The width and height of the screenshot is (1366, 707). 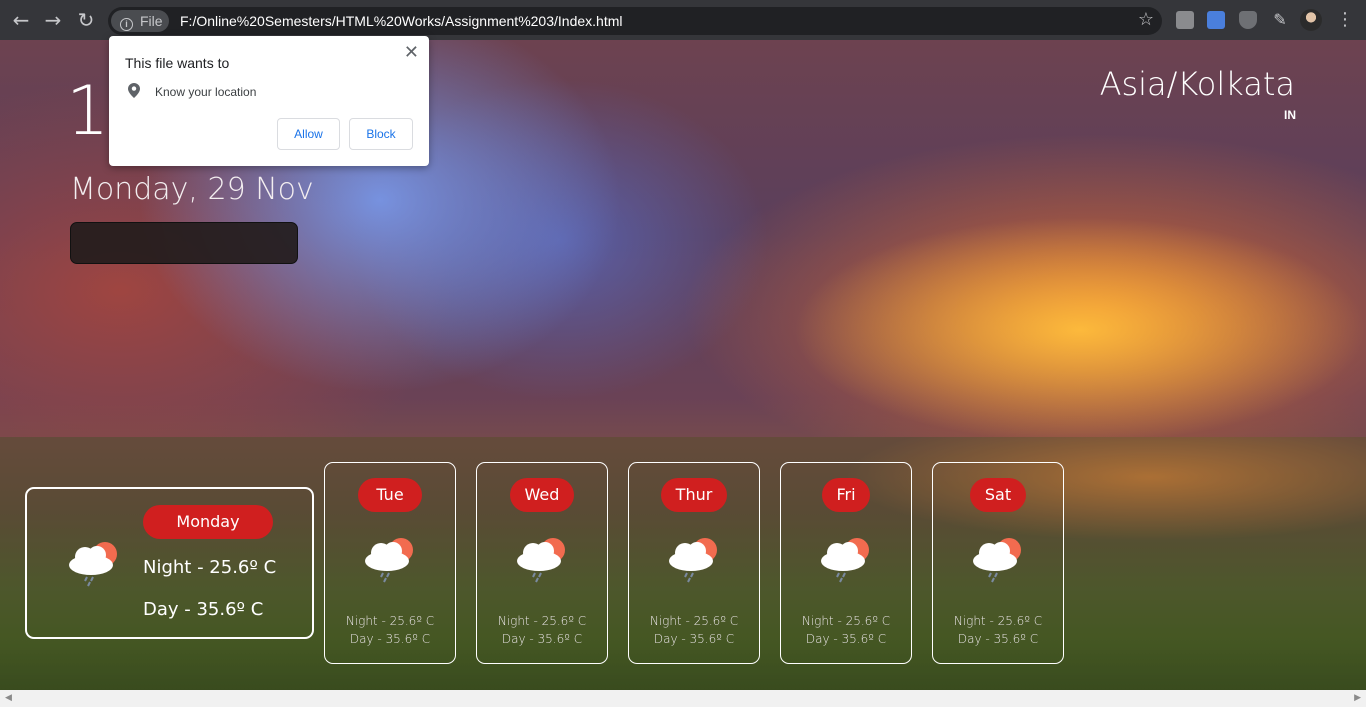 What do you see at coordinates (206, 92) in the screenshot?
I see `permission-label: Know your location` at bounding box center [206, 92].